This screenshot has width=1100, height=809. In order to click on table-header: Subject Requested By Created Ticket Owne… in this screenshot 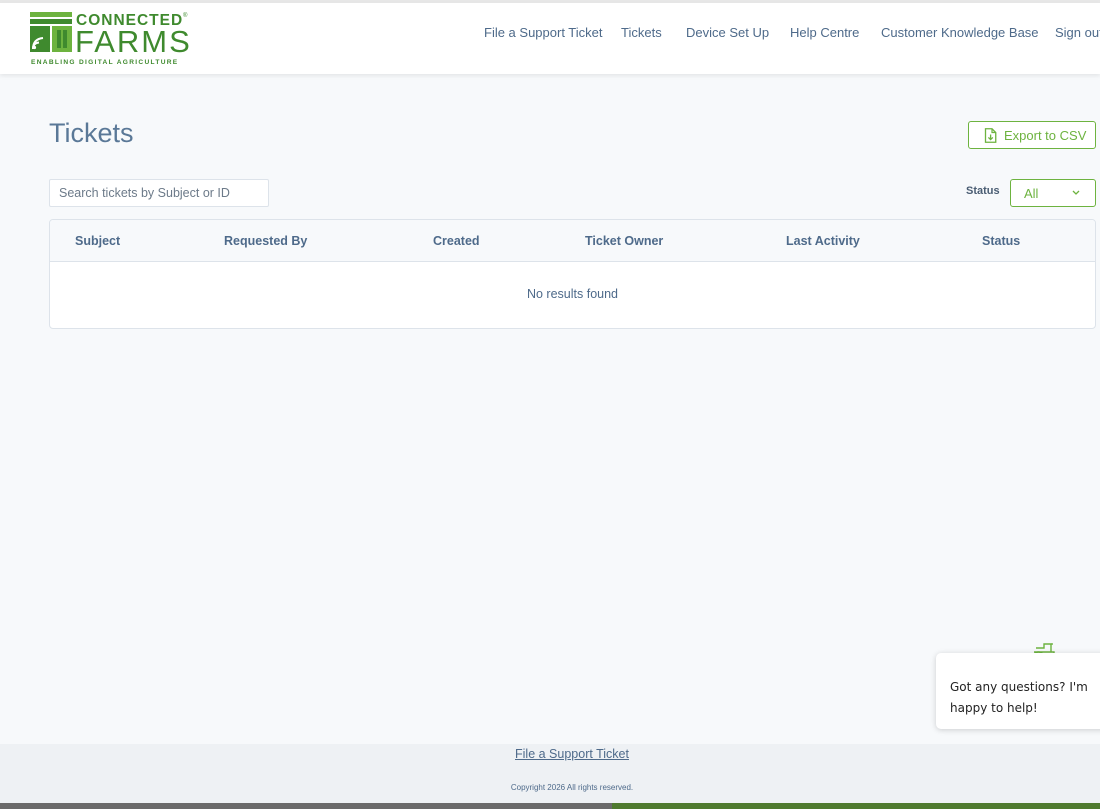, I will do `click(572, 241)`.